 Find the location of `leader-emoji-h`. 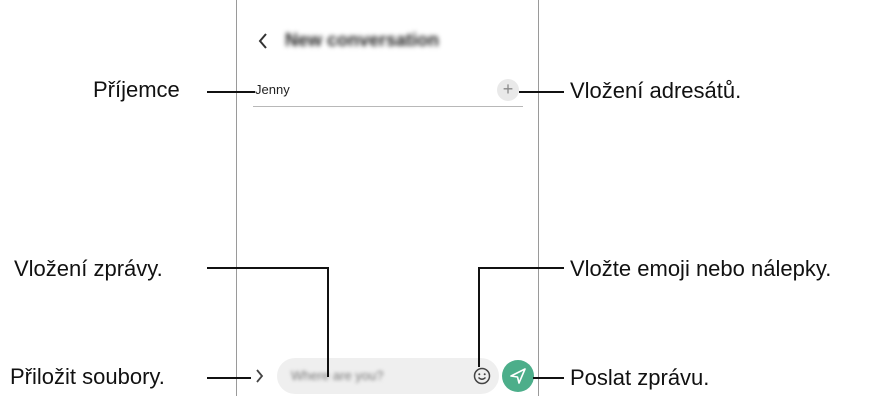

leader-emoji-h is located at coordinates (521, 268).